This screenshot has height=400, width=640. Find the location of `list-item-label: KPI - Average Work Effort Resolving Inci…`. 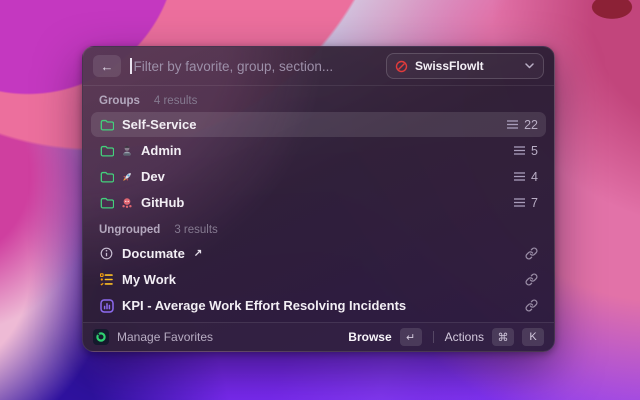

list-item-label: KPI - Average Work Effort Resolving Inci… is located at coordinates (264, 305).